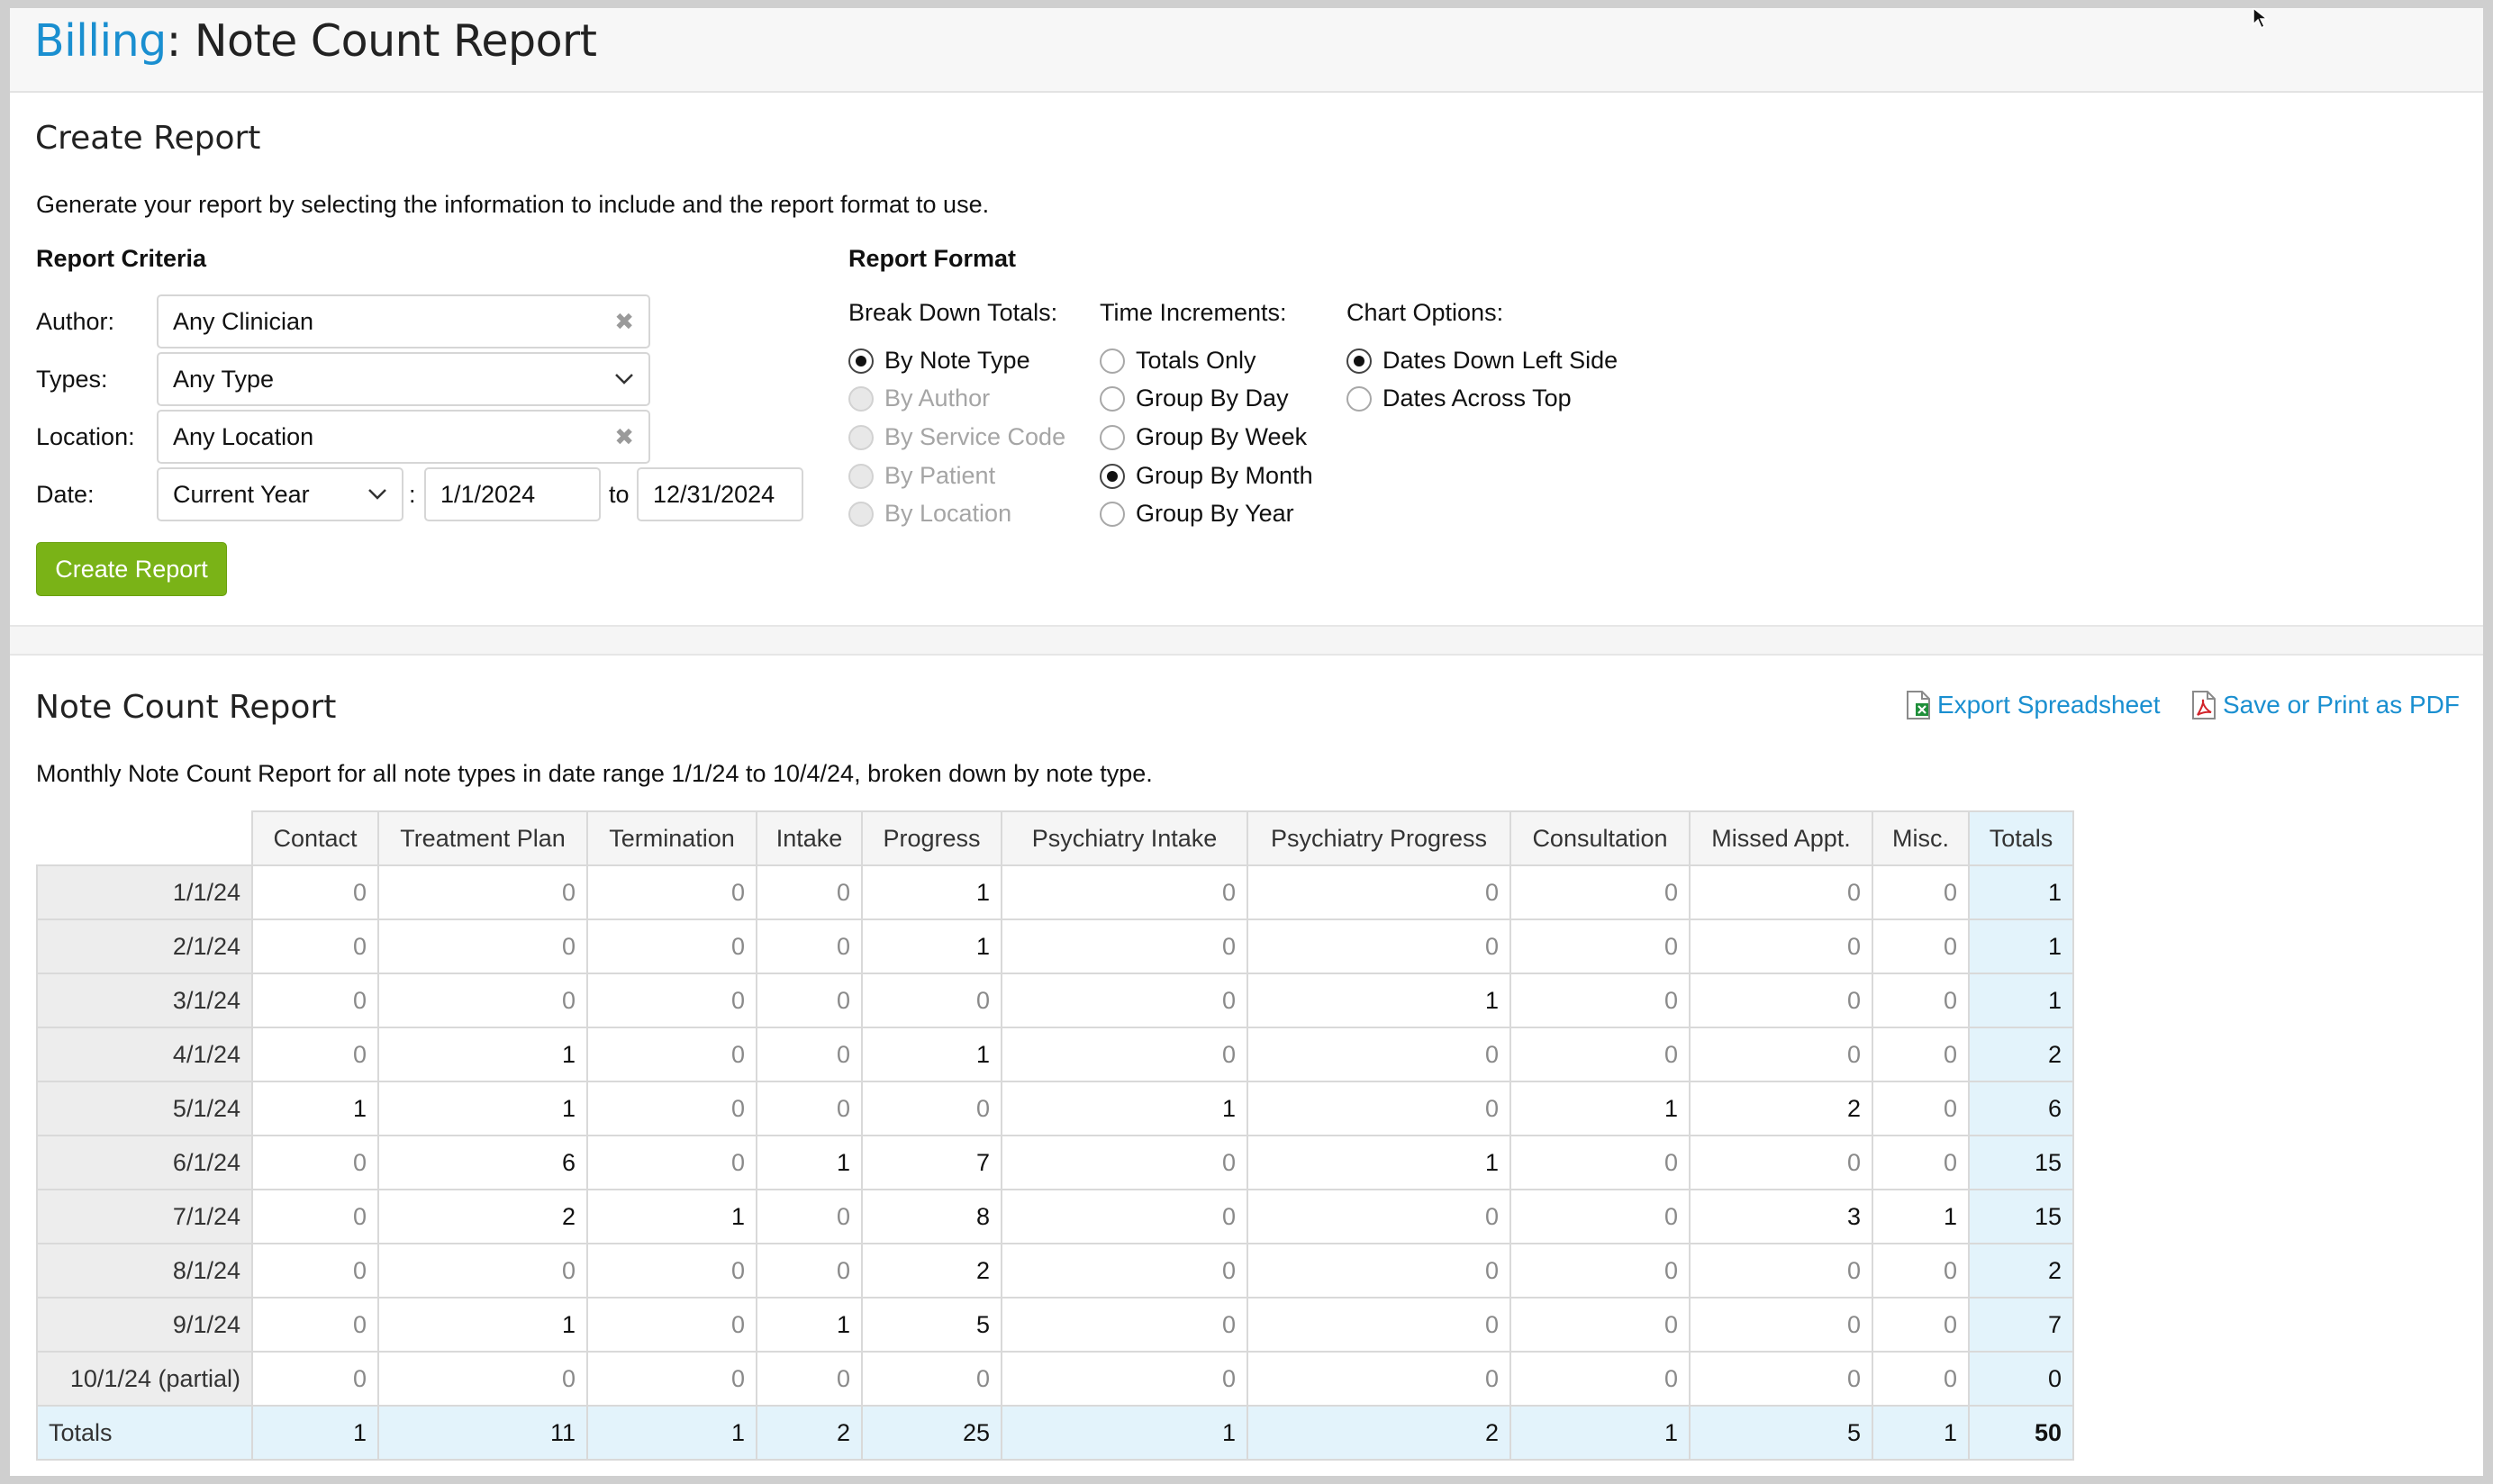 Image resolution: width=2493 pixels, height=1484 pixels. Describe the element at coordinates (145, 838) in the screenshot. I see `table-corner` at that location.